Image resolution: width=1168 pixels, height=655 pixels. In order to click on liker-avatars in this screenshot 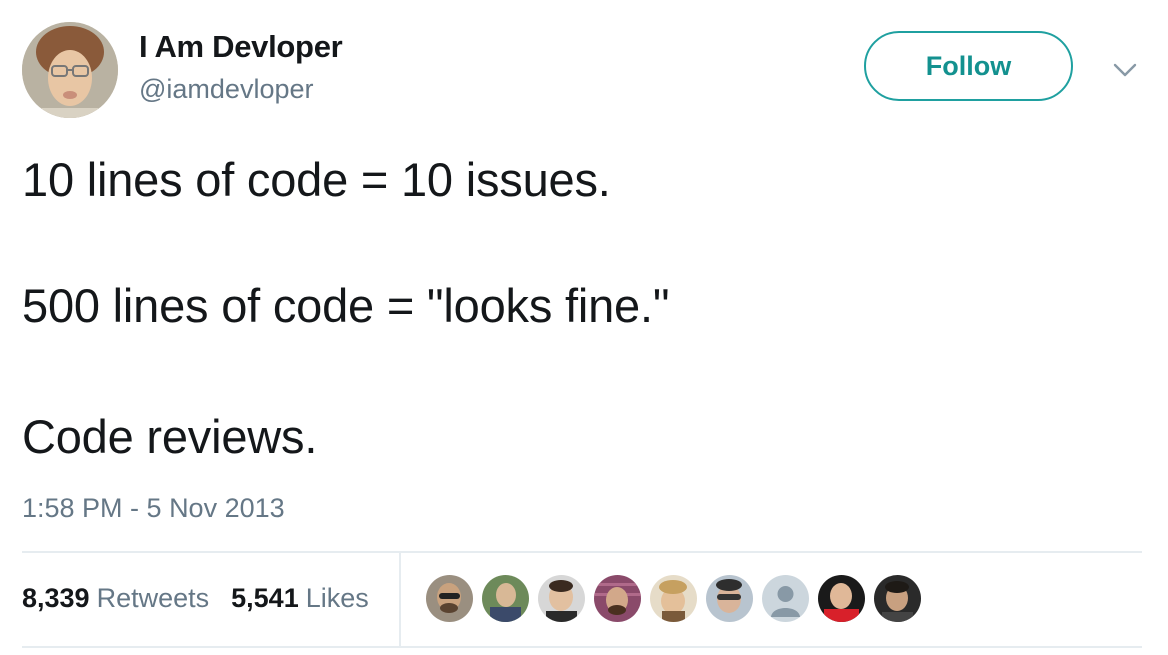, I will do `click(673, 598)`.